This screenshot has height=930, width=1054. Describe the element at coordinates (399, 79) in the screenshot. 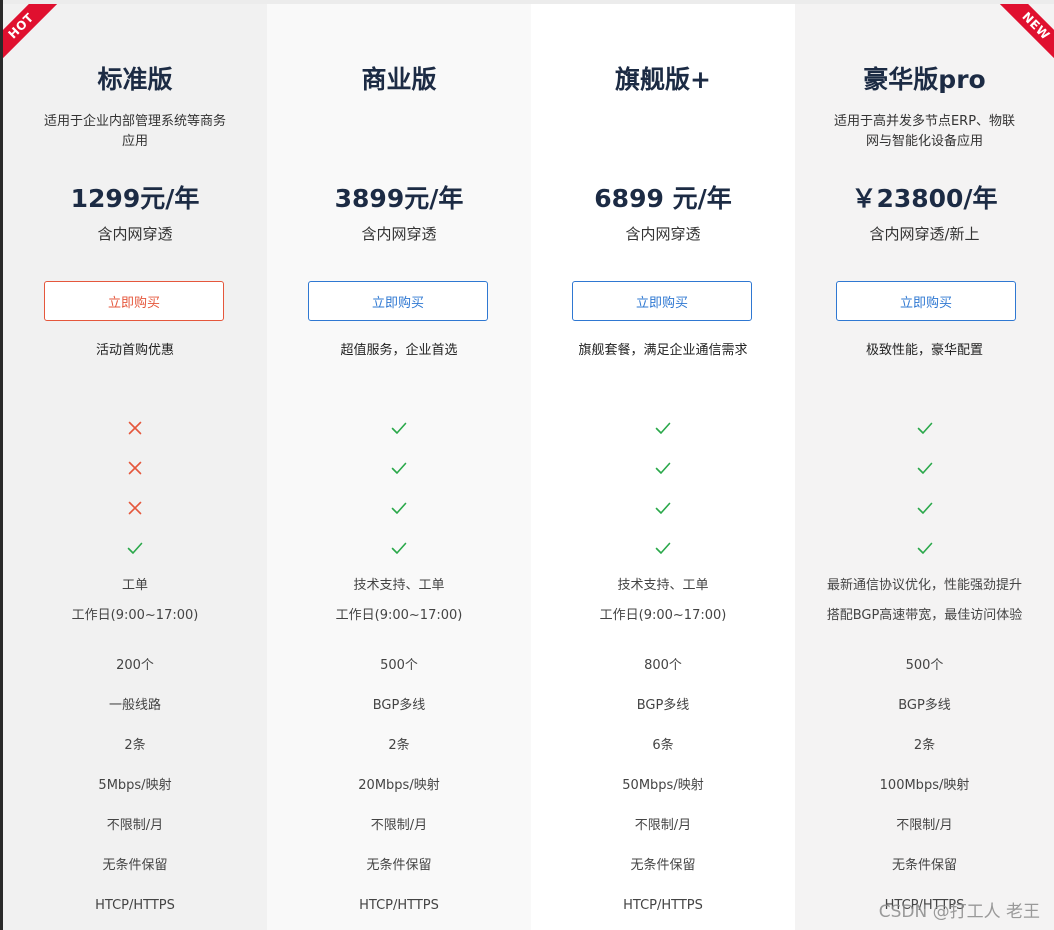

I see `plan-title: 商业版` at that location.